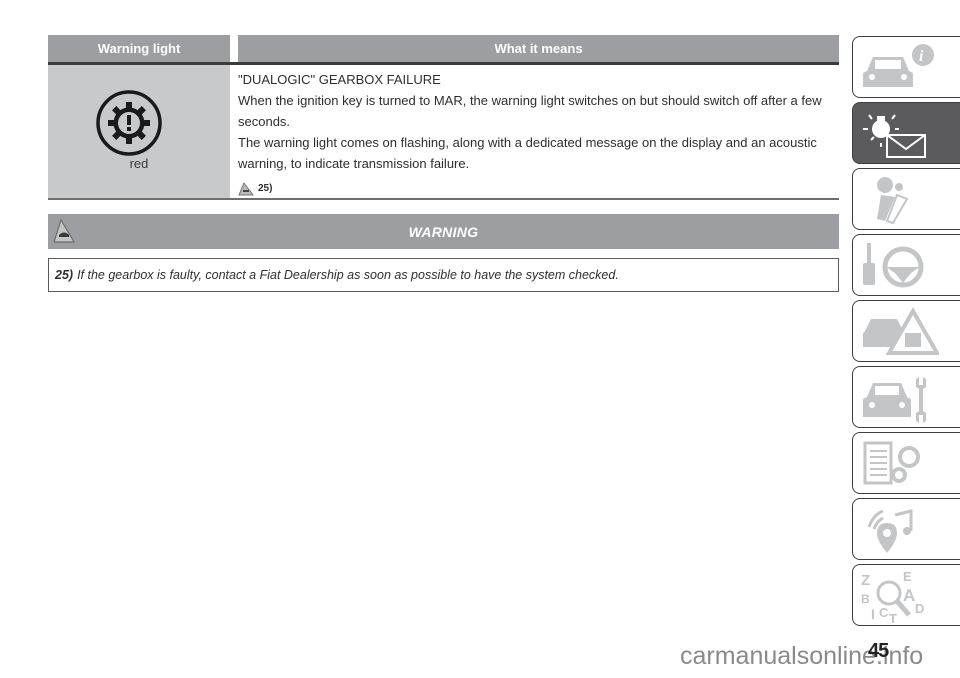 The height and width of the screenshot is (678, 960). What do you see at coordinates (884, 612) in the screenshot?
I see `svg-text: C` at bounding box center [884, 612].